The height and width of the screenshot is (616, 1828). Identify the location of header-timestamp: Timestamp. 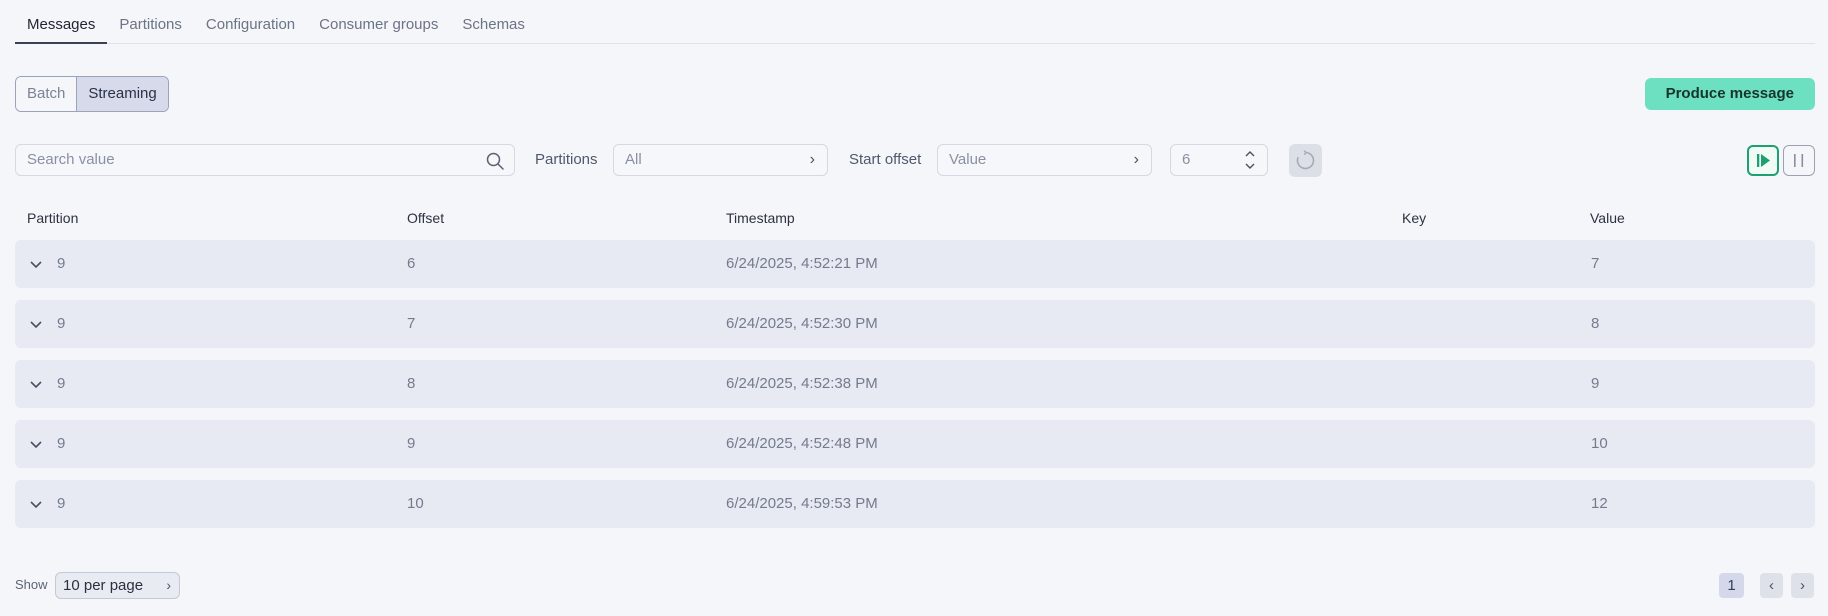
(760, 218).